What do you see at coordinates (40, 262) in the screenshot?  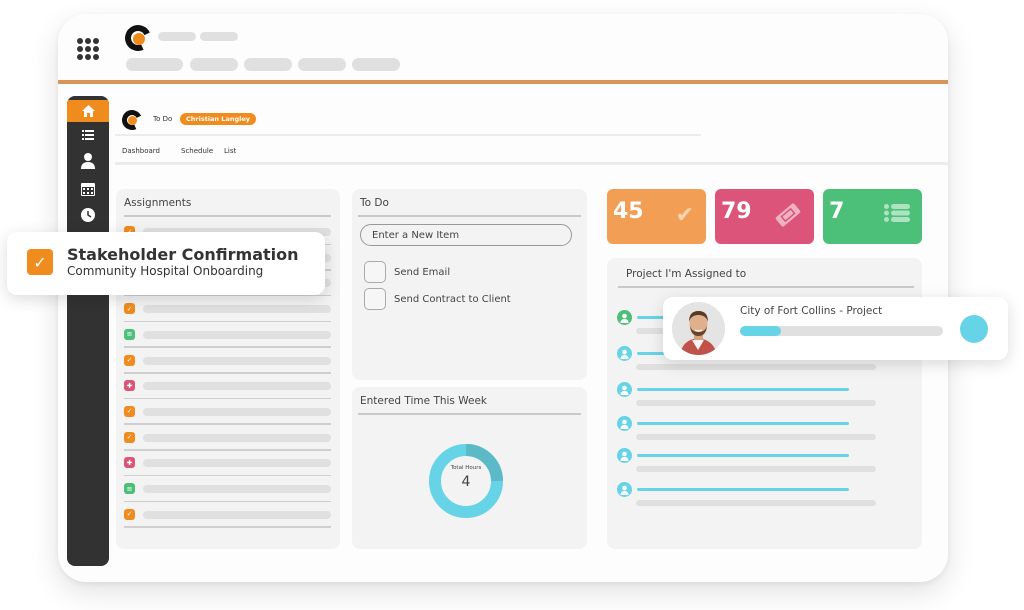 I see `checkbox-checked-icon: ✓` at bounding box center [40, 262].